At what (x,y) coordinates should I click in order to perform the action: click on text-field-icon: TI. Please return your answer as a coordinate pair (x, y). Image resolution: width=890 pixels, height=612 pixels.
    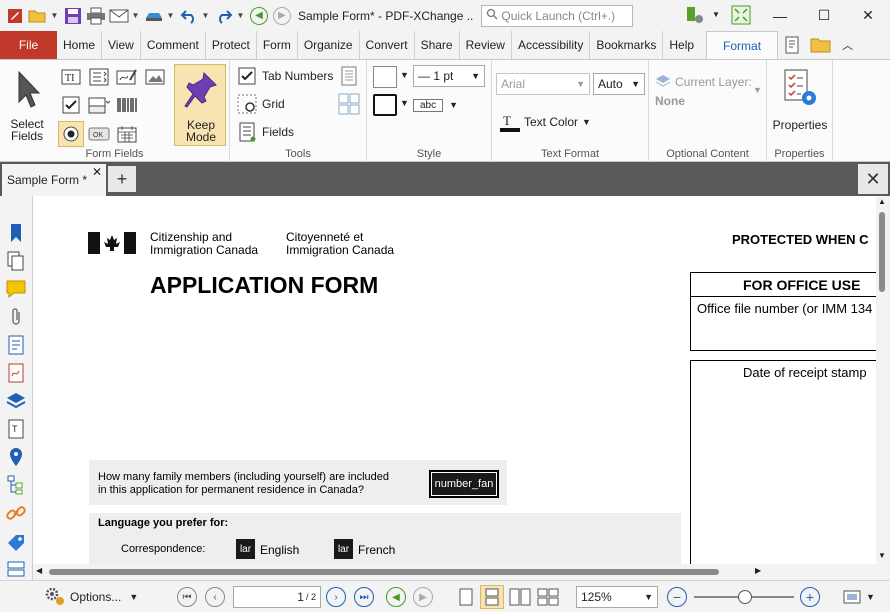
    Looking at the image, I should click on (71, 77).